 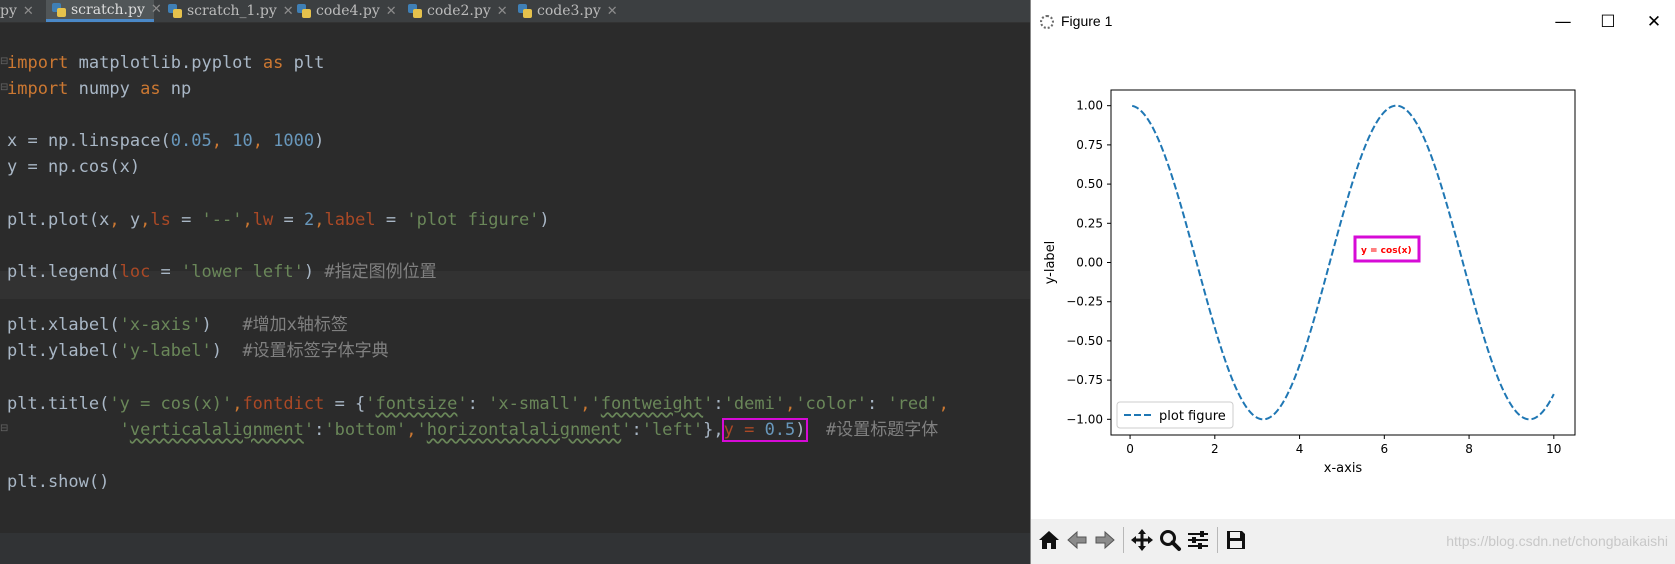 I want to click on highlighted-y-arg: y = 0.5), so click(x=764, y=430).